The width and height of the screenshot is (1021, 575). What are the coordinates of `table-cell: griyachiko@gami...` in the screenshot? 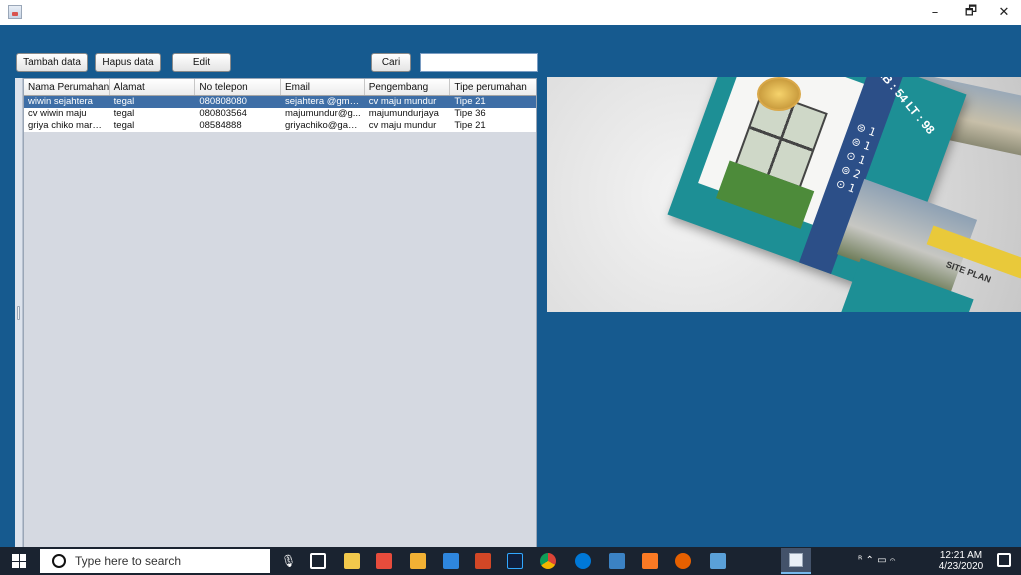 It's located at (325, 125).